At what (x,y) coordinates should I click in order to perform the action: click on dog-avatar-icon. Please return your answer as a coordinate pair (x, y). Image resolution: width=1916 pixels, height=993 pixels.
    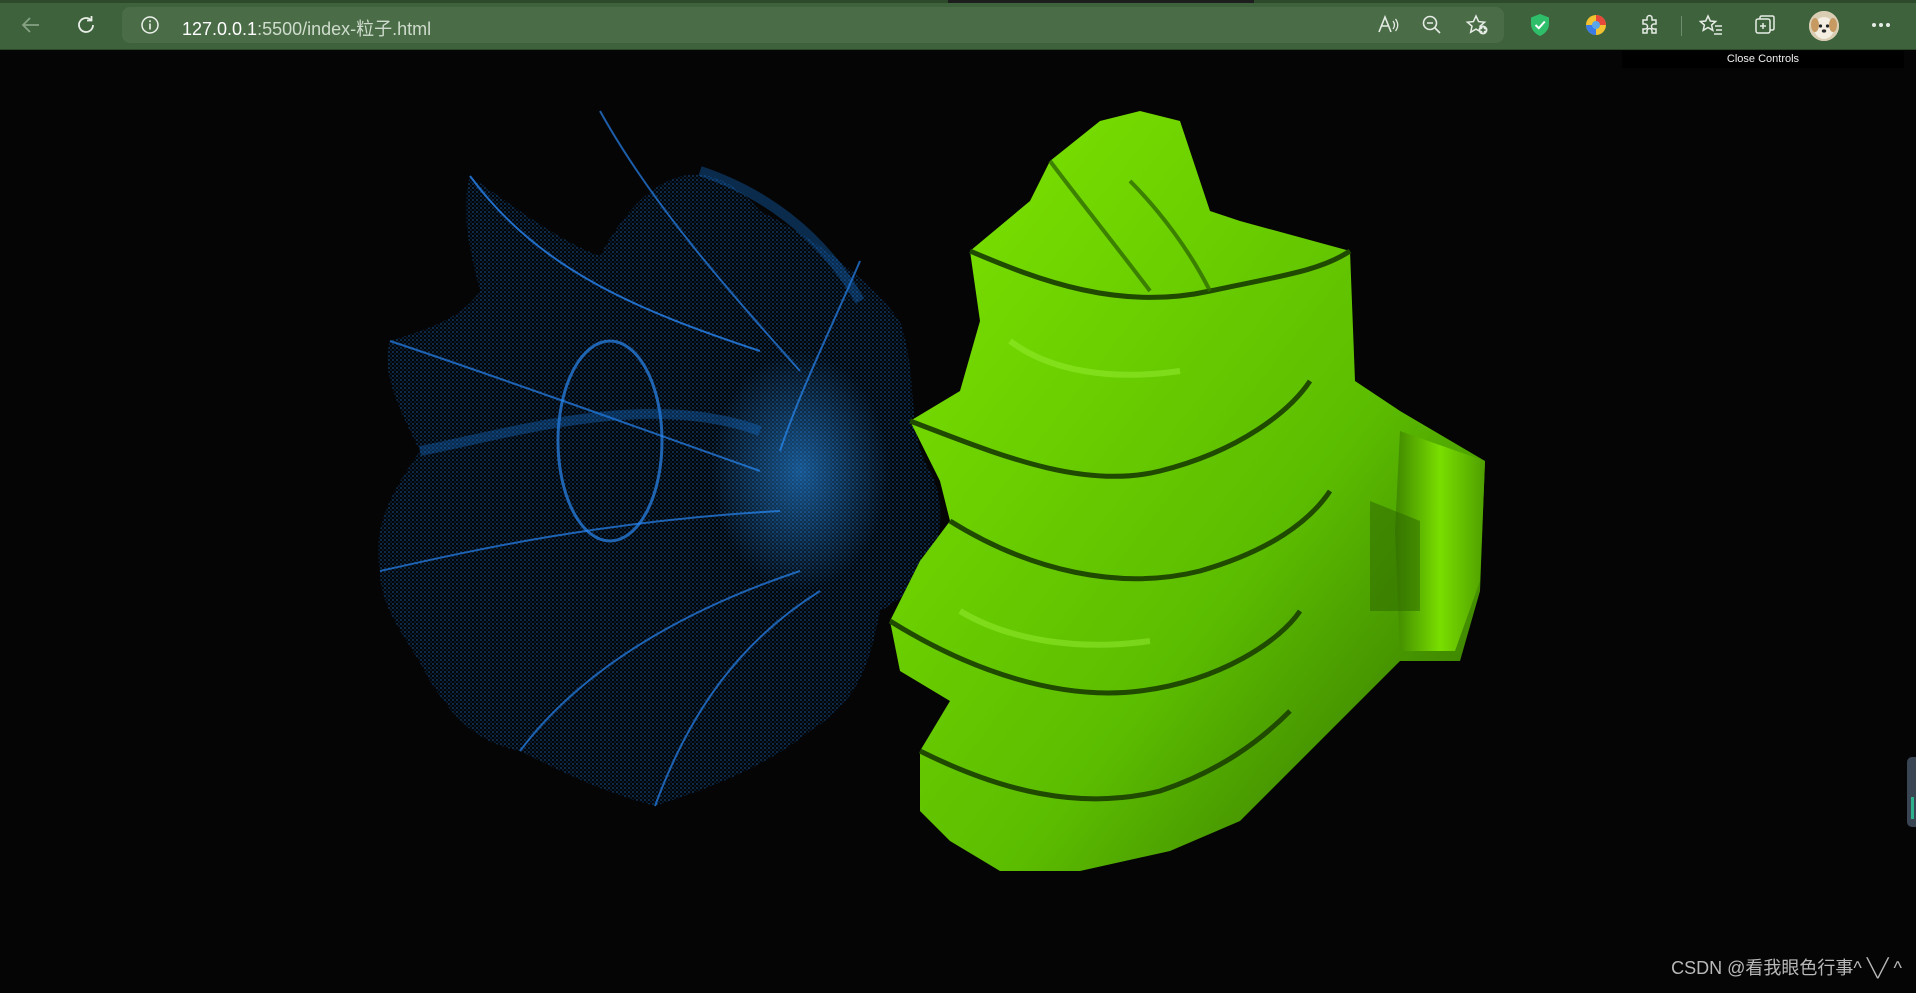
    Looking at the image, I should click on (1824, 26).